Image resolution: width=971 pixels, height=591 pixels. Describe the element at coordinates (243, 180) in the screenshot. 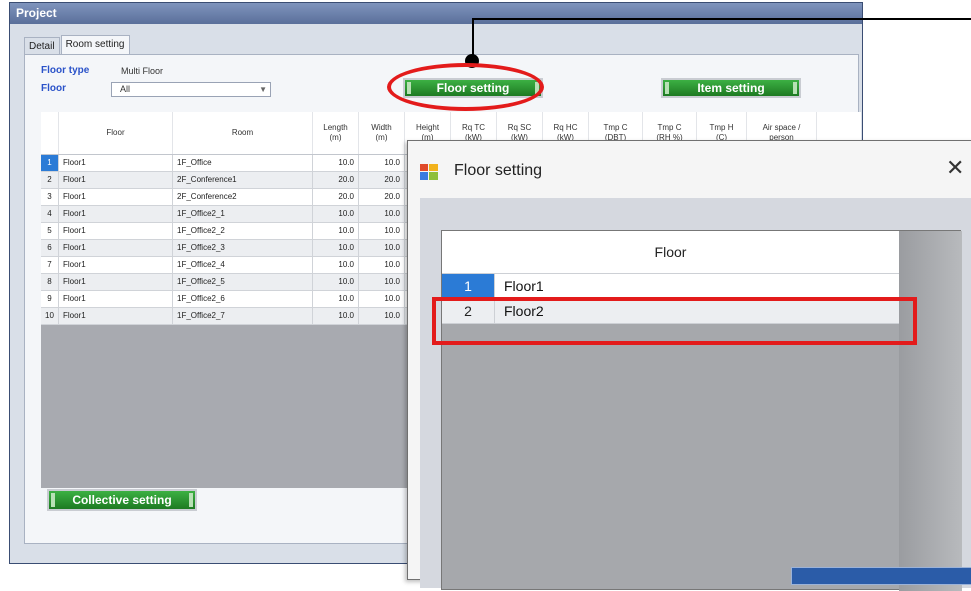

I see `row-room: 2F_Conference1` at that location.